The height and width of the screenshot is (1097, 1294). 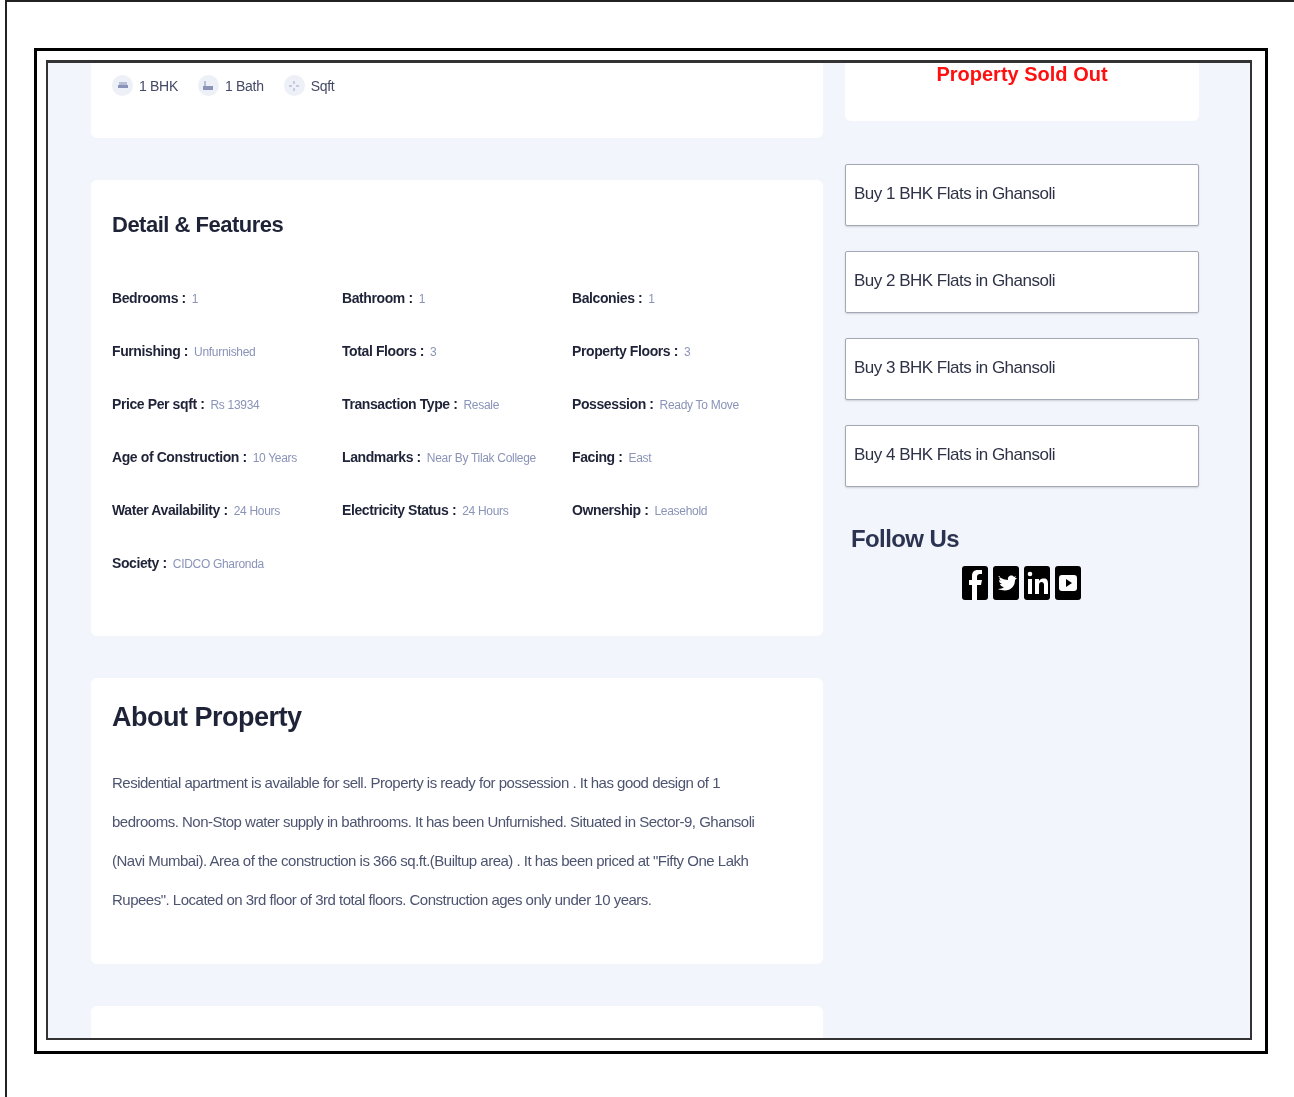 I want to click on feature-label: Furnishing :, so click(x=150, y=351).